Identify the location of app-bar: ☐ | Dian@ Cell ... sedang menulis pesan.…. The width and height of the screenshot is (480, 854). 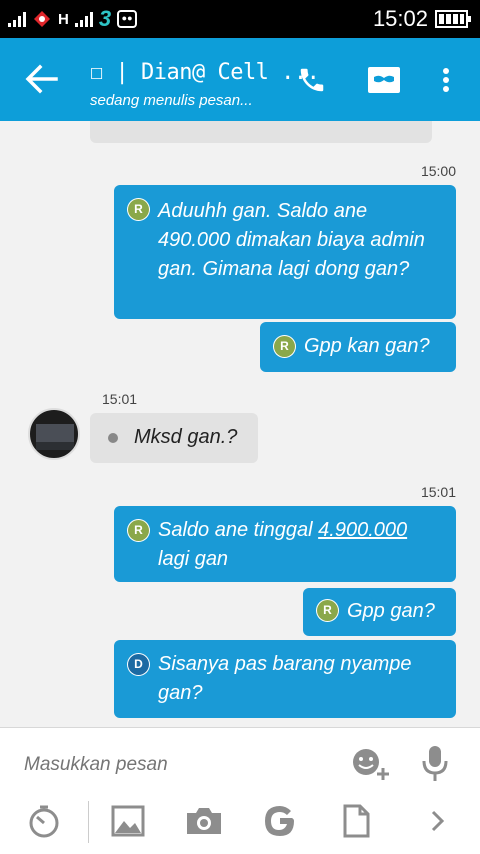
(240, 79).